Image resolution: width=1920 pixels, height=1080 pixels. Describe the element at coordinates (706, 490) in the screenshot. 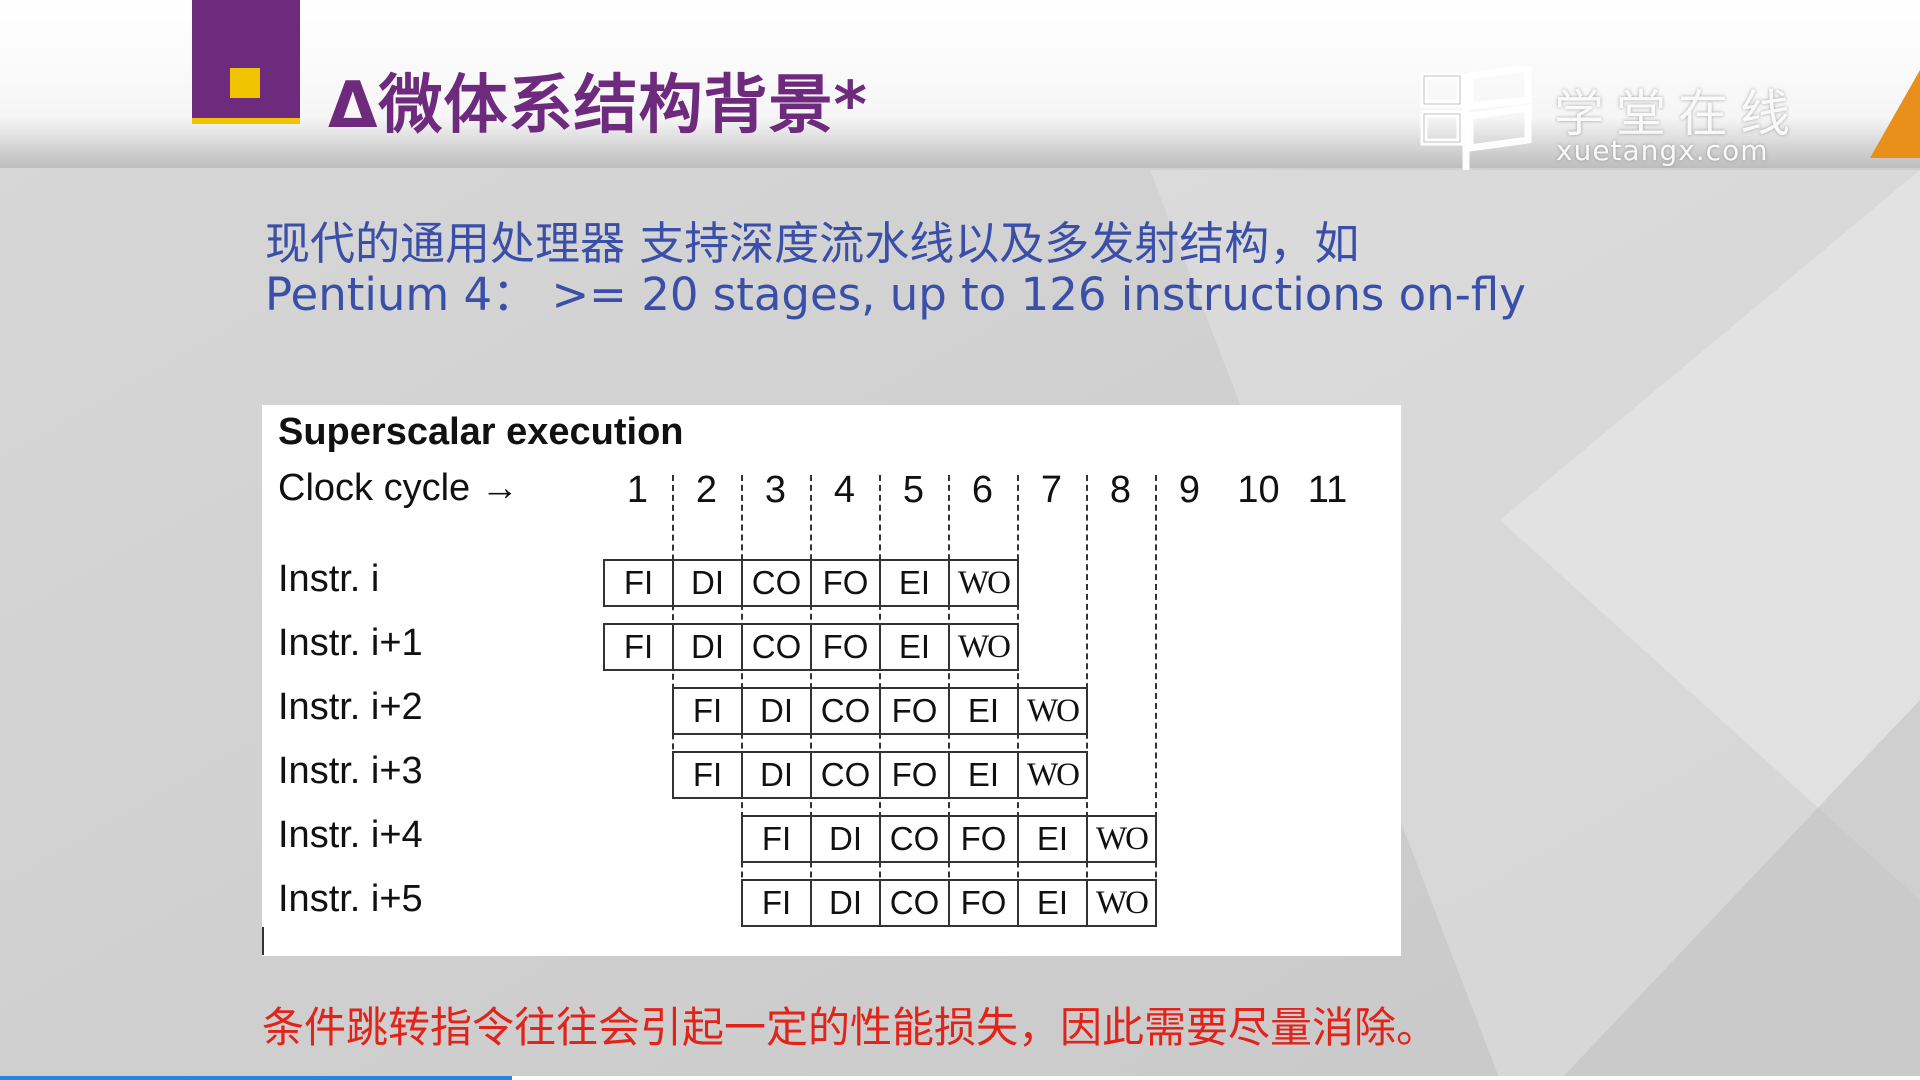

I see `cycle-number: 2` at that location.